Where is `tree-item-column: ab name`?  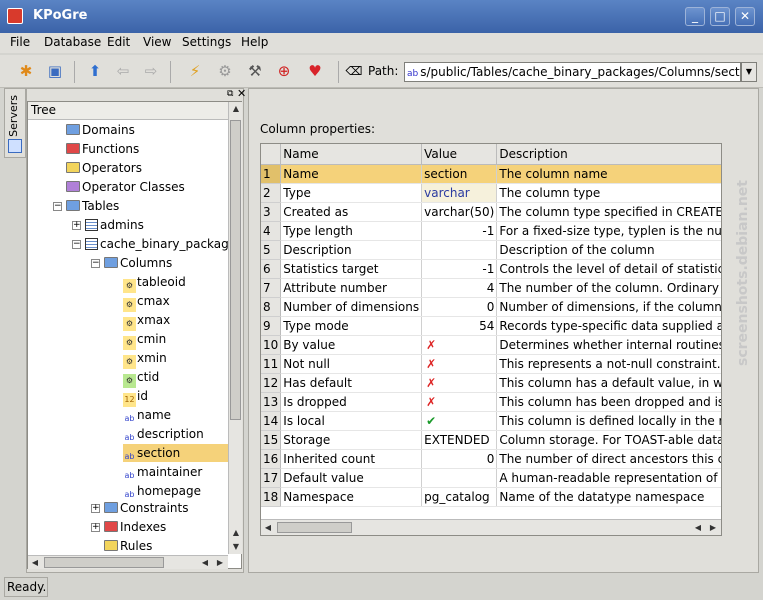 tree-item-column: ab name is located at coordinates (147, 415).